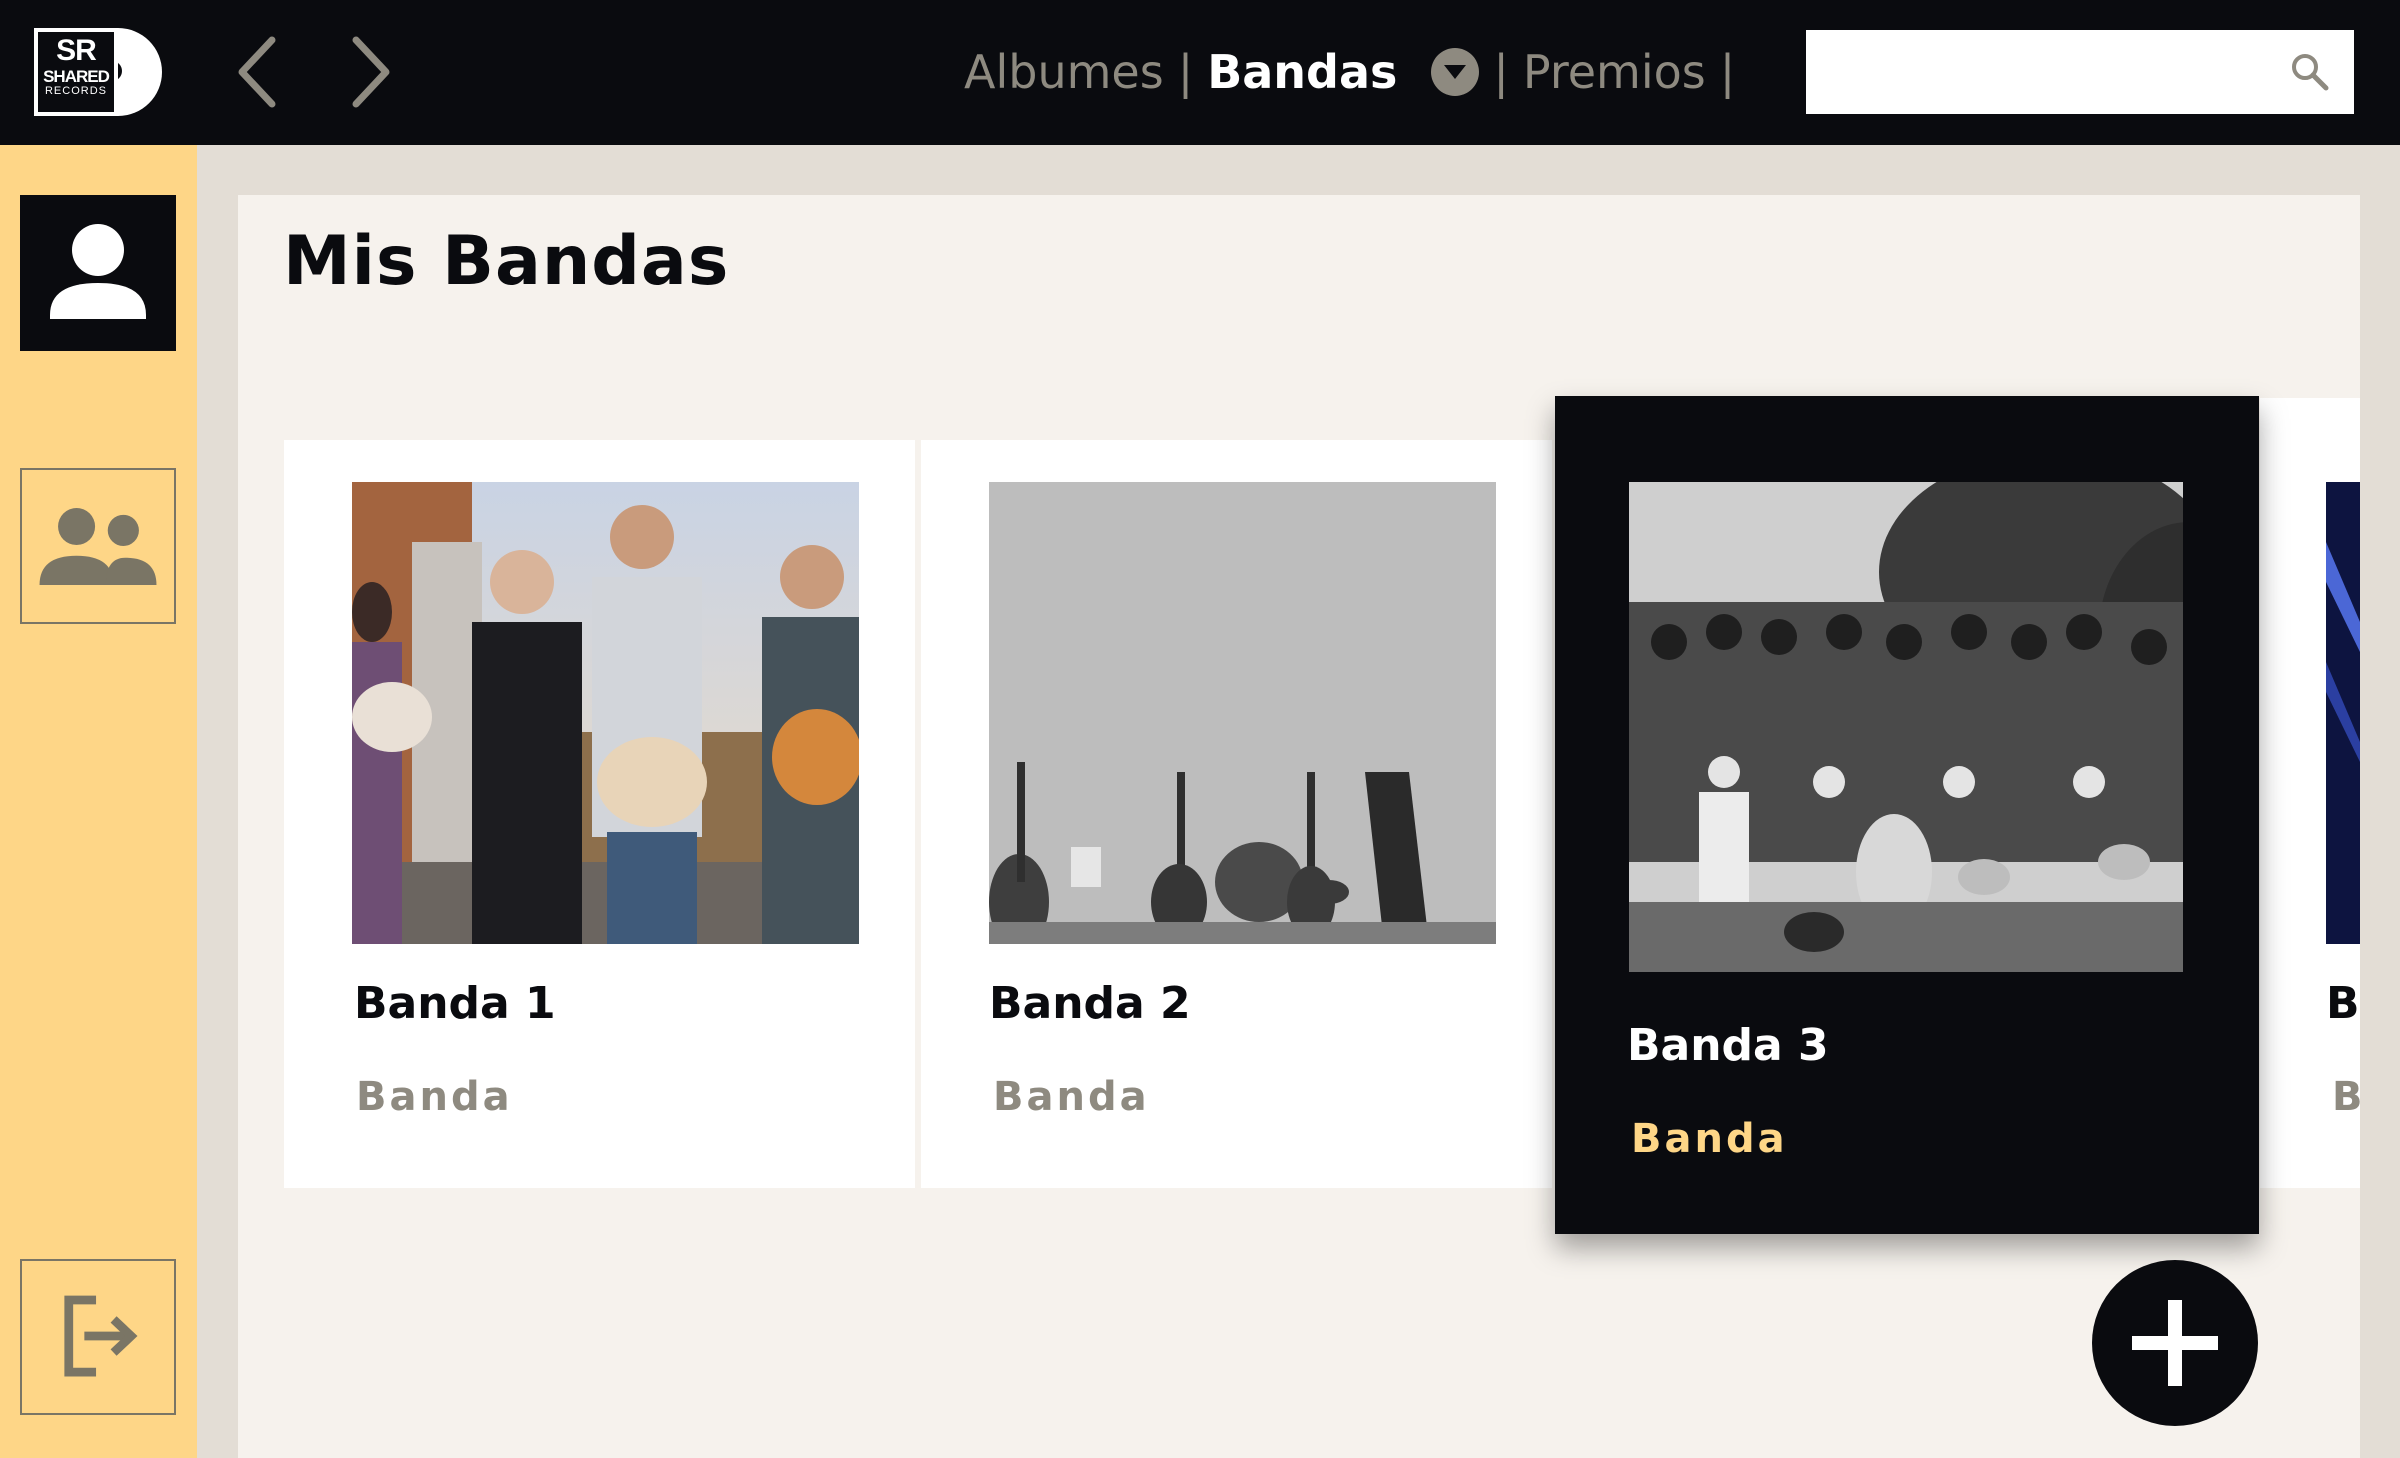  Describe the element at coordinates (98, 801) in the screenshot. I see `sidebar` at that location.